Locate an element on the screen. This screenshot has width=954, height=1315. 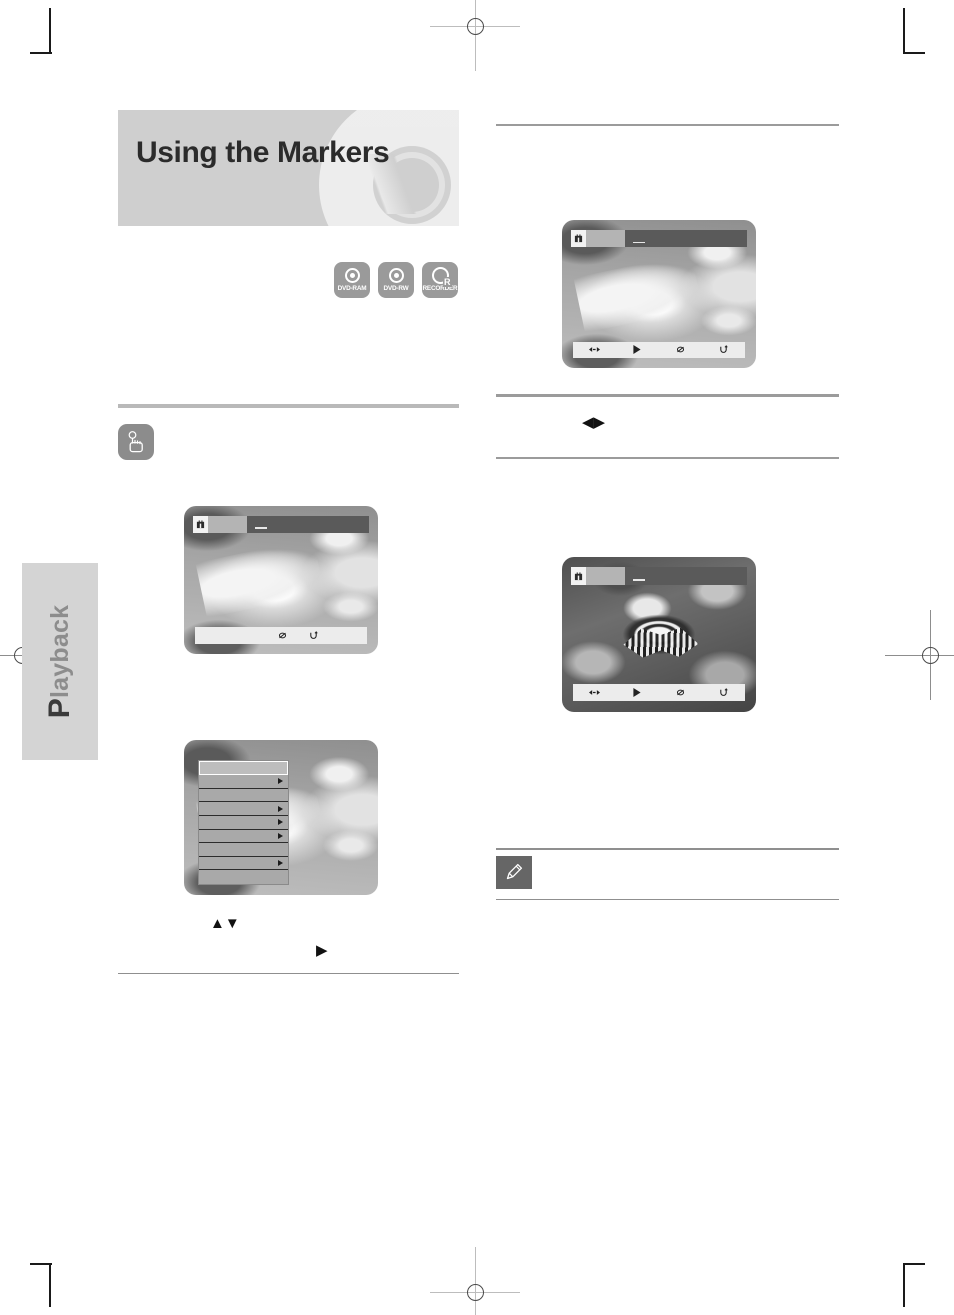
tv-screenshot-marker-jump is located at coordinates (659, 635).